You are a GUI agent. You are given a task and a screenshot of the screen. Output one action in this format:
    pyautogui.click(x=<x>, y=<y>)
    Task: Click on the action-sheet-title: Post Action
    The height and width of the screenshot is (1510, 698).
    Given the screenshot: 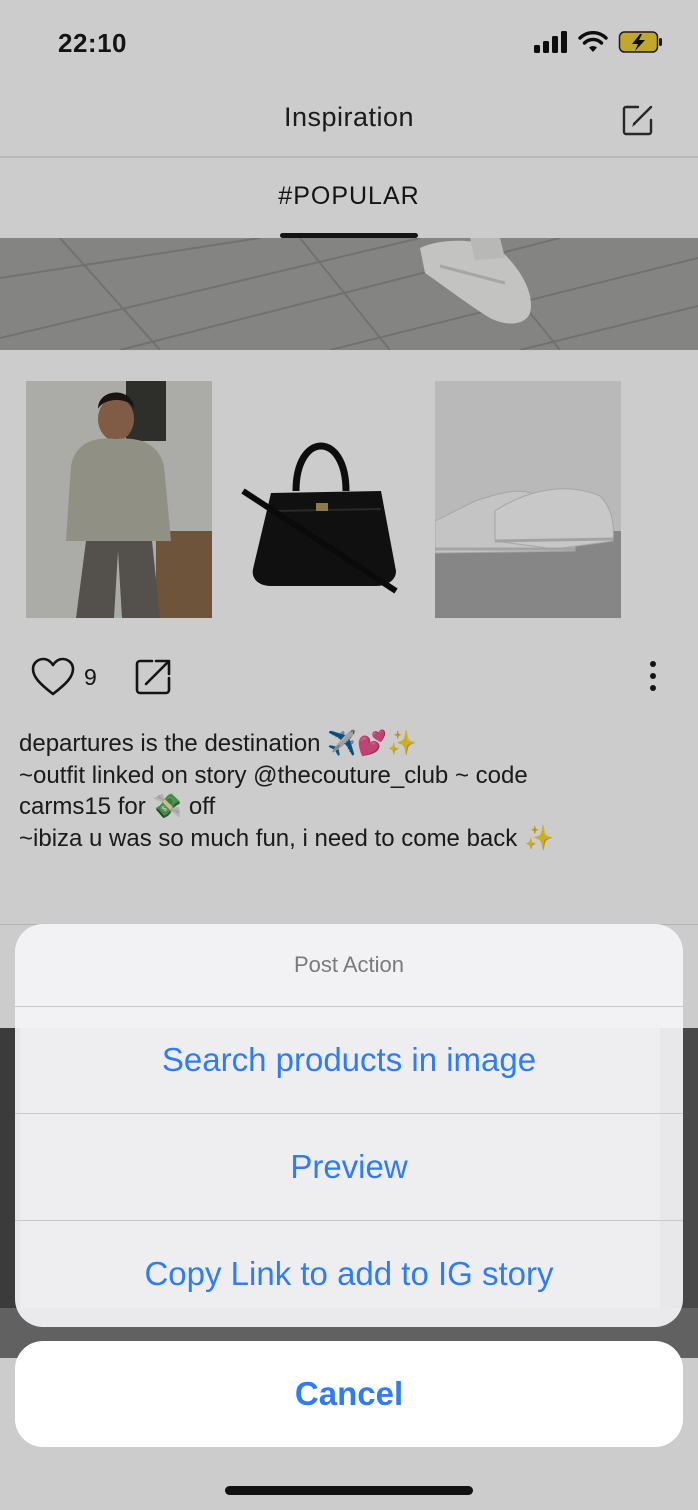 What is the action you would take?
    pyautogui.click(x=349, y=964)
    